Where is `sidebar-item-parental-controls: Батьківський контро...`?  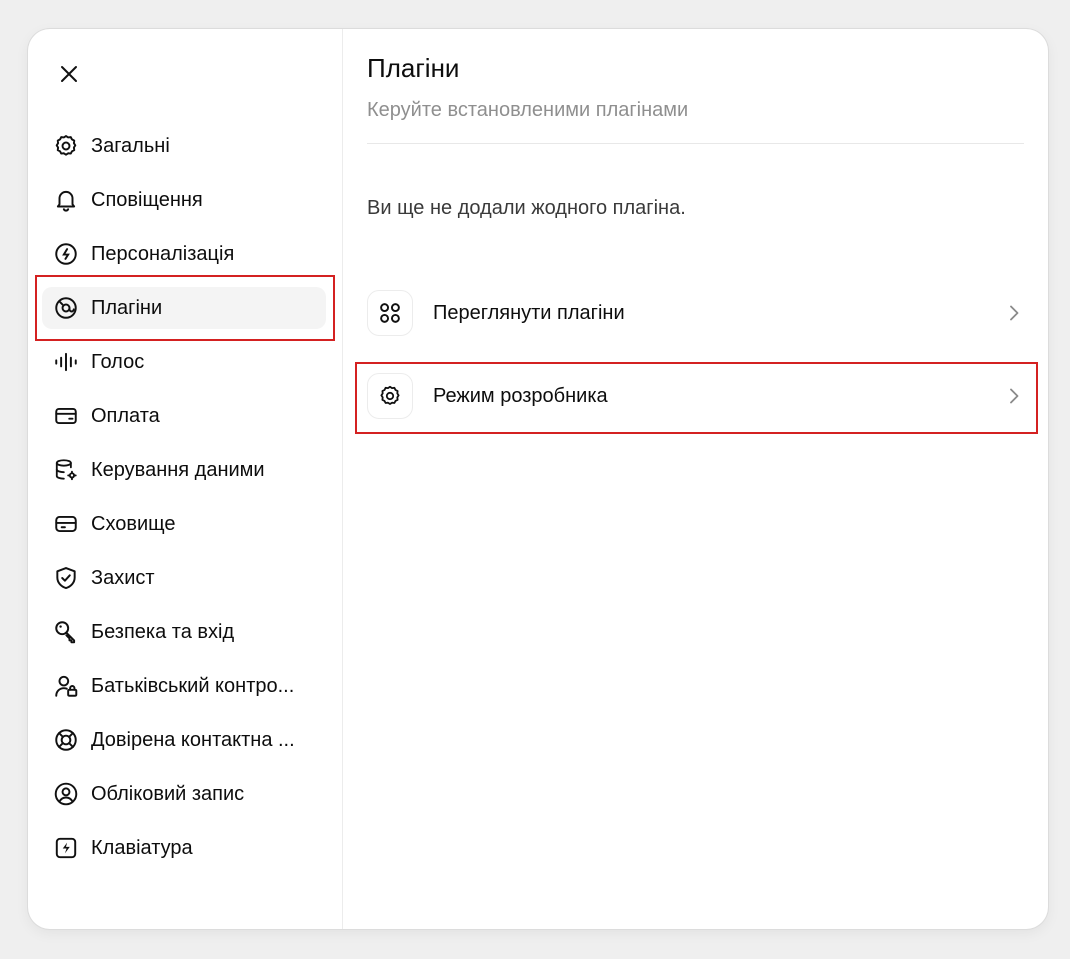
sidebar-item-parental-controls: Батьківський контро... is located at coordinates (186, 686).